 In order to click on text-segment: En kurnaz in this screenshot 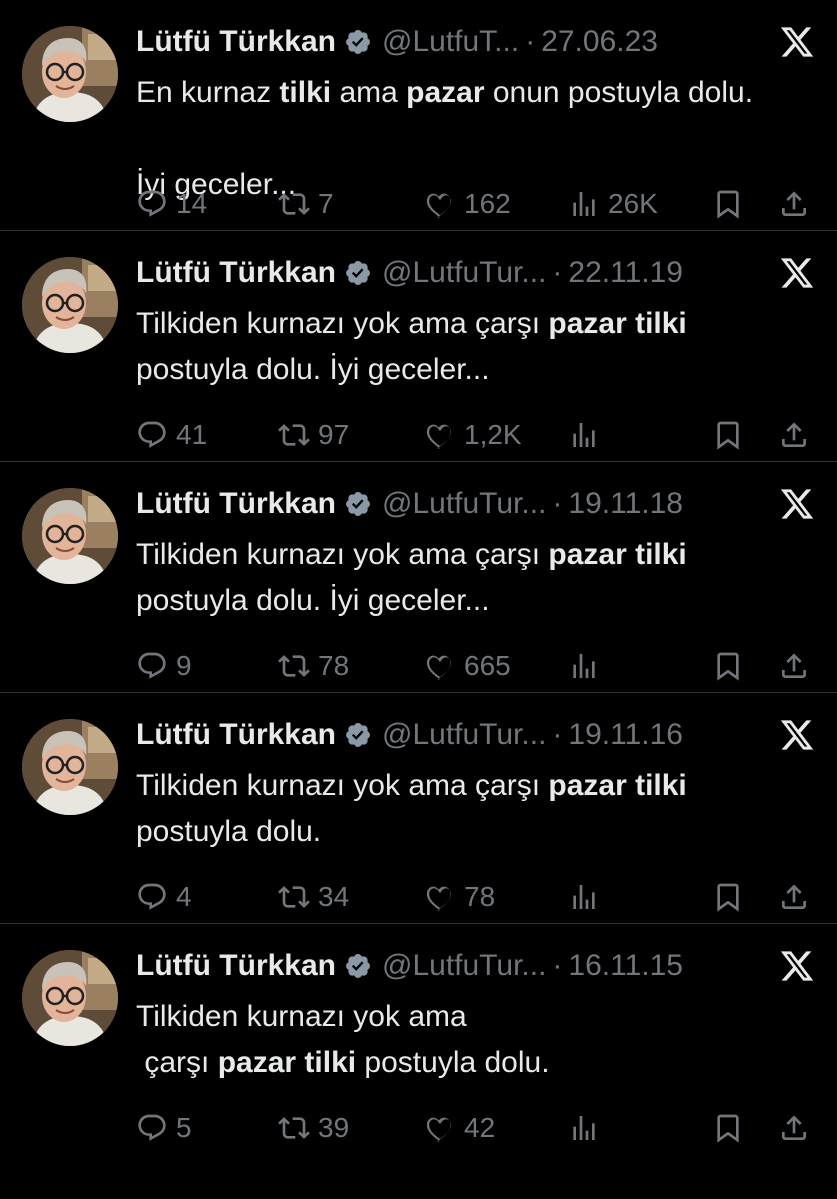, I will do `click(208, 92)`.